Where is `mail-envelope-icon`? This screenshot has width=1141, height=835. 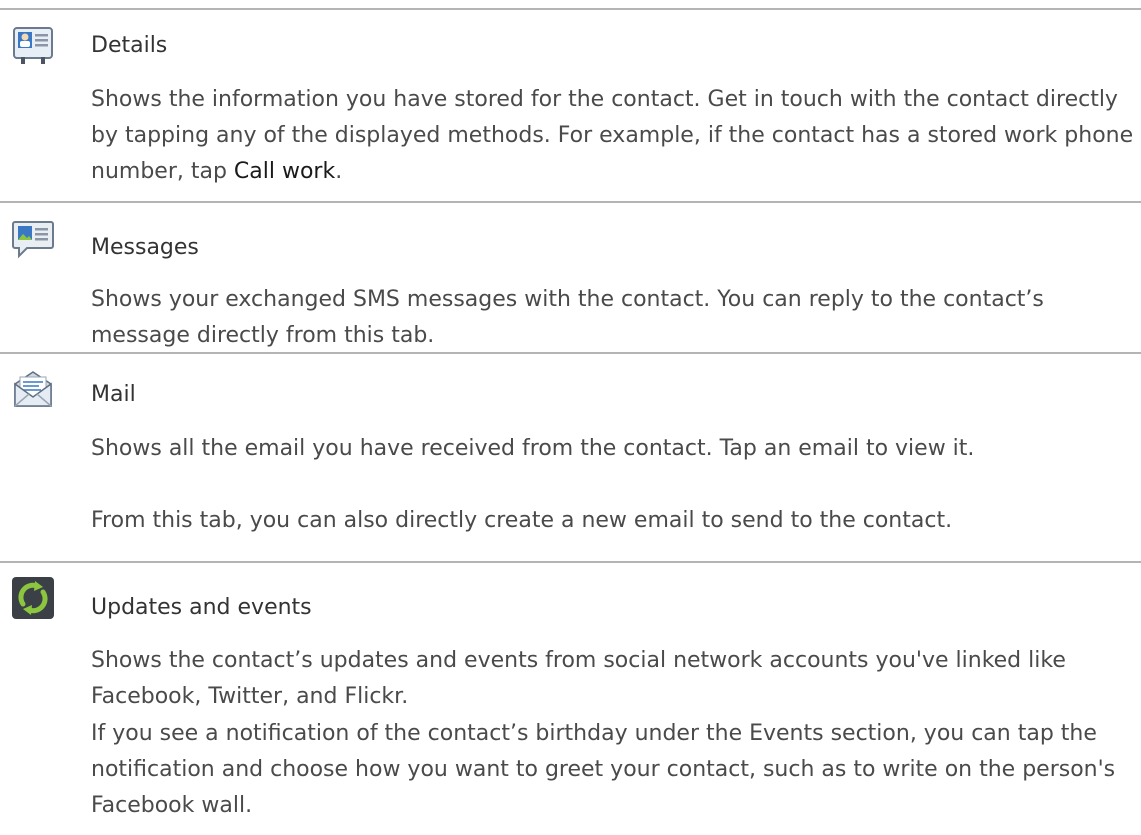
mail-envelope-icon is located at coordinates (33, 389).